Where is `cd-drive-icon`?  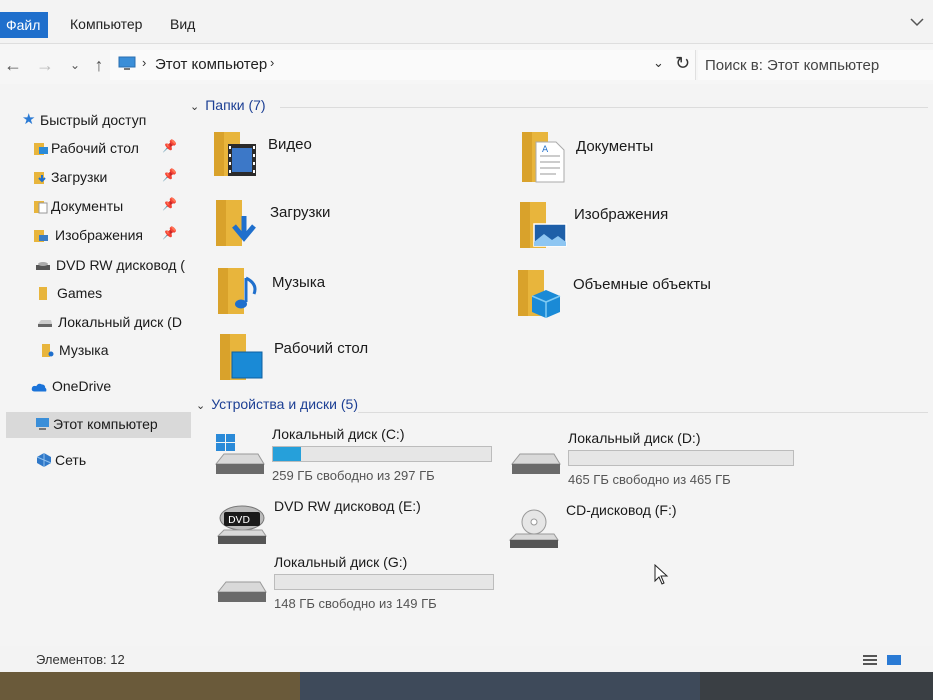 cd-drive-icon is located at coordinates (533, 528).